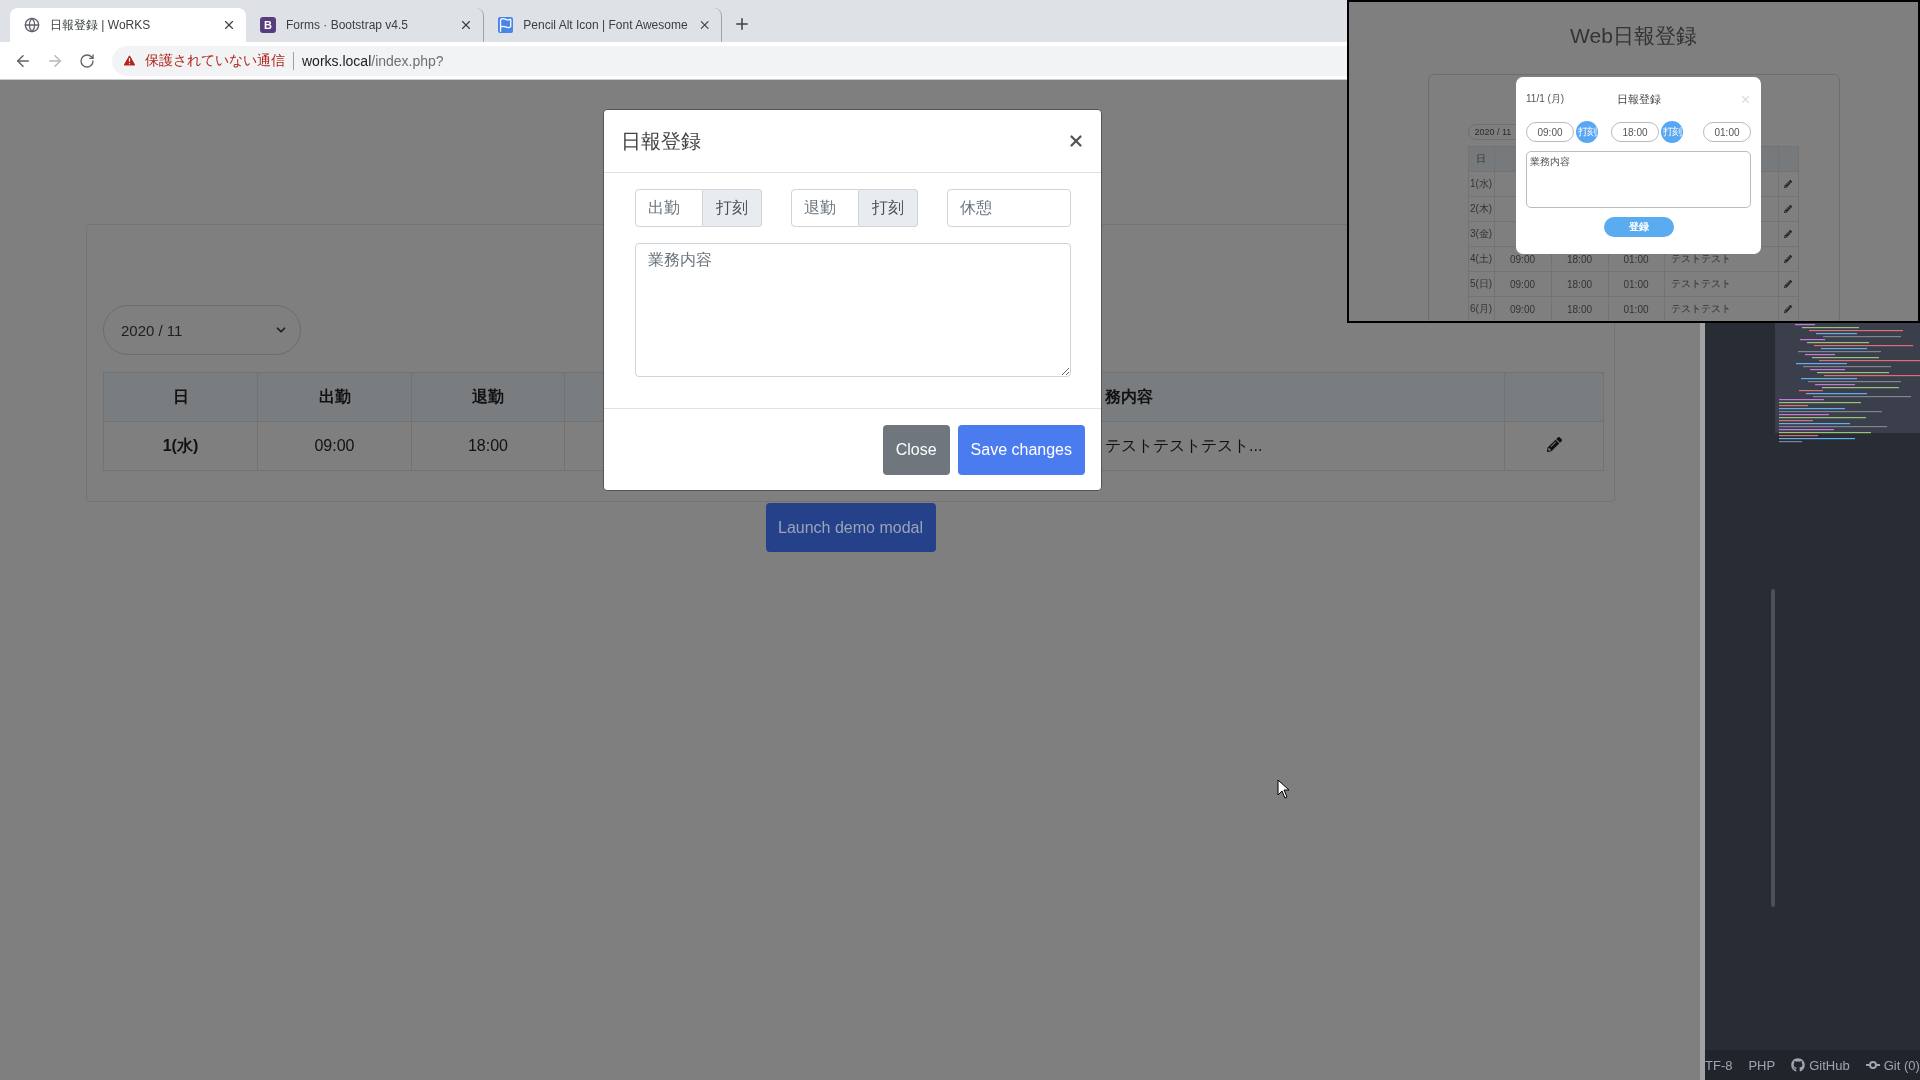 Image resolution: width=1920 pixels, height=1080 pixels. I want to click on url-text: works.local/index.php?, so click(373, 60).